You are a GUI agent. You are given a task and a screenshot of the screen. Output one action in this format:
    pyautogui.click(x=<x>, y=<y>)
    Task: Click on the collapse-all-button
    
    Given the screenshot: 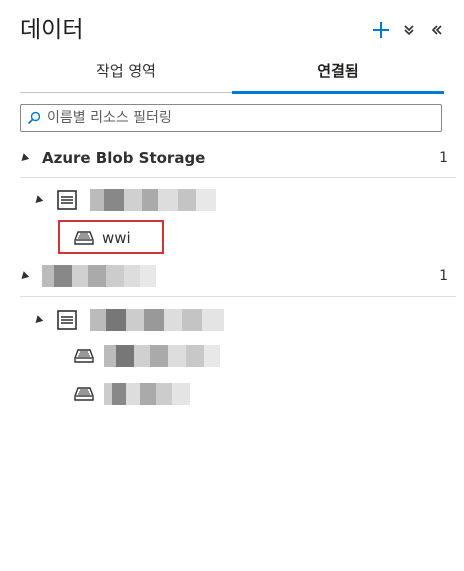 What is the action you would take?
    pyautogui.click(x=409, y=30)
    